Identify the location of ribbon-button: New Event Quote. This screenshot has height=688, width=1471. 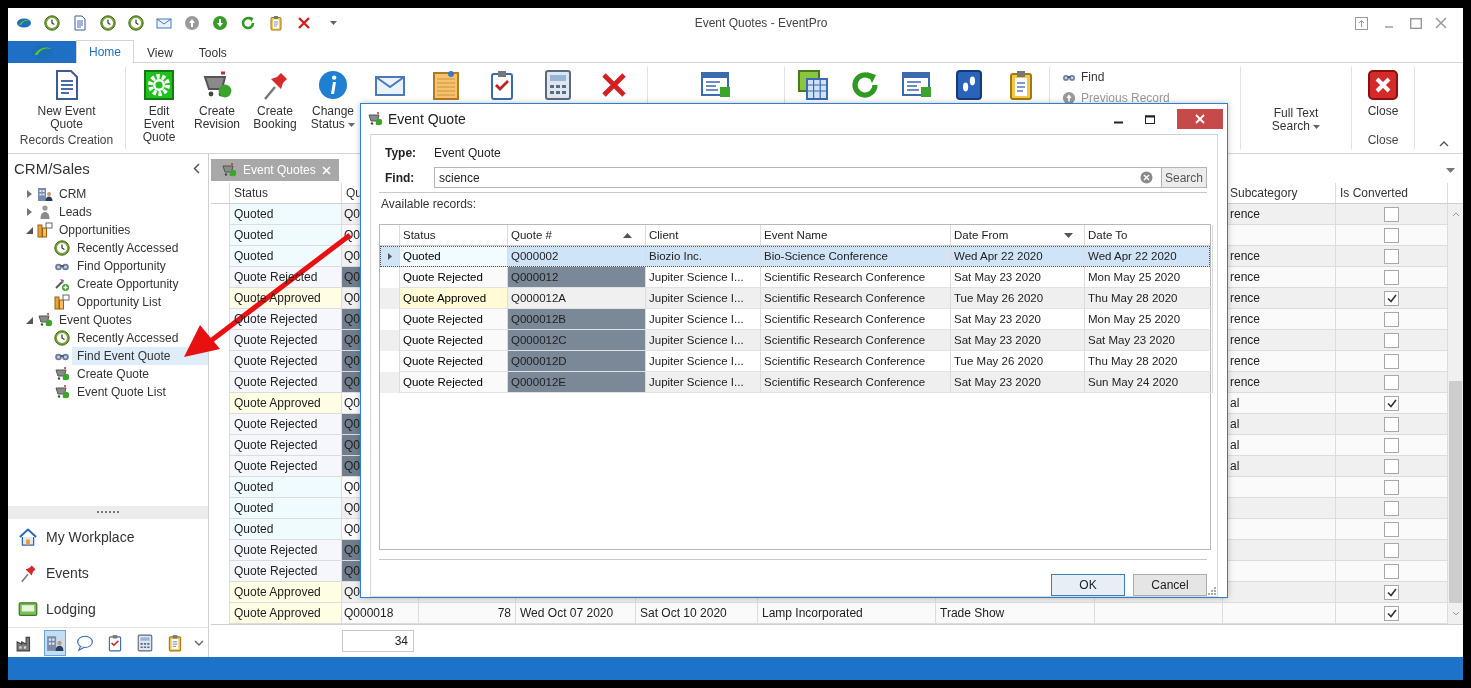
(66, 100).